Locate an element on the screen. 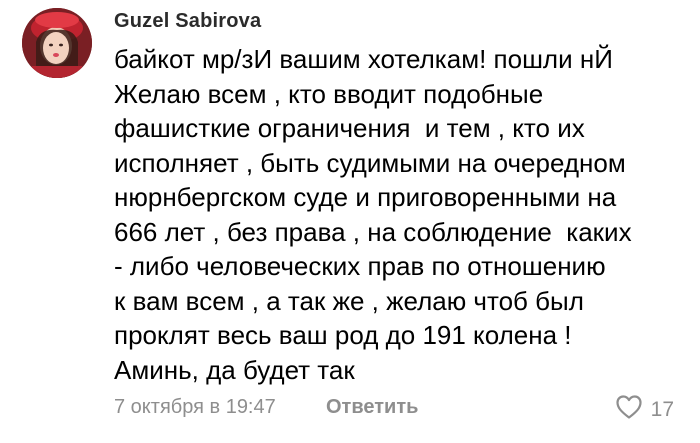  like-button: 17 is located at coordinates (644, 410).